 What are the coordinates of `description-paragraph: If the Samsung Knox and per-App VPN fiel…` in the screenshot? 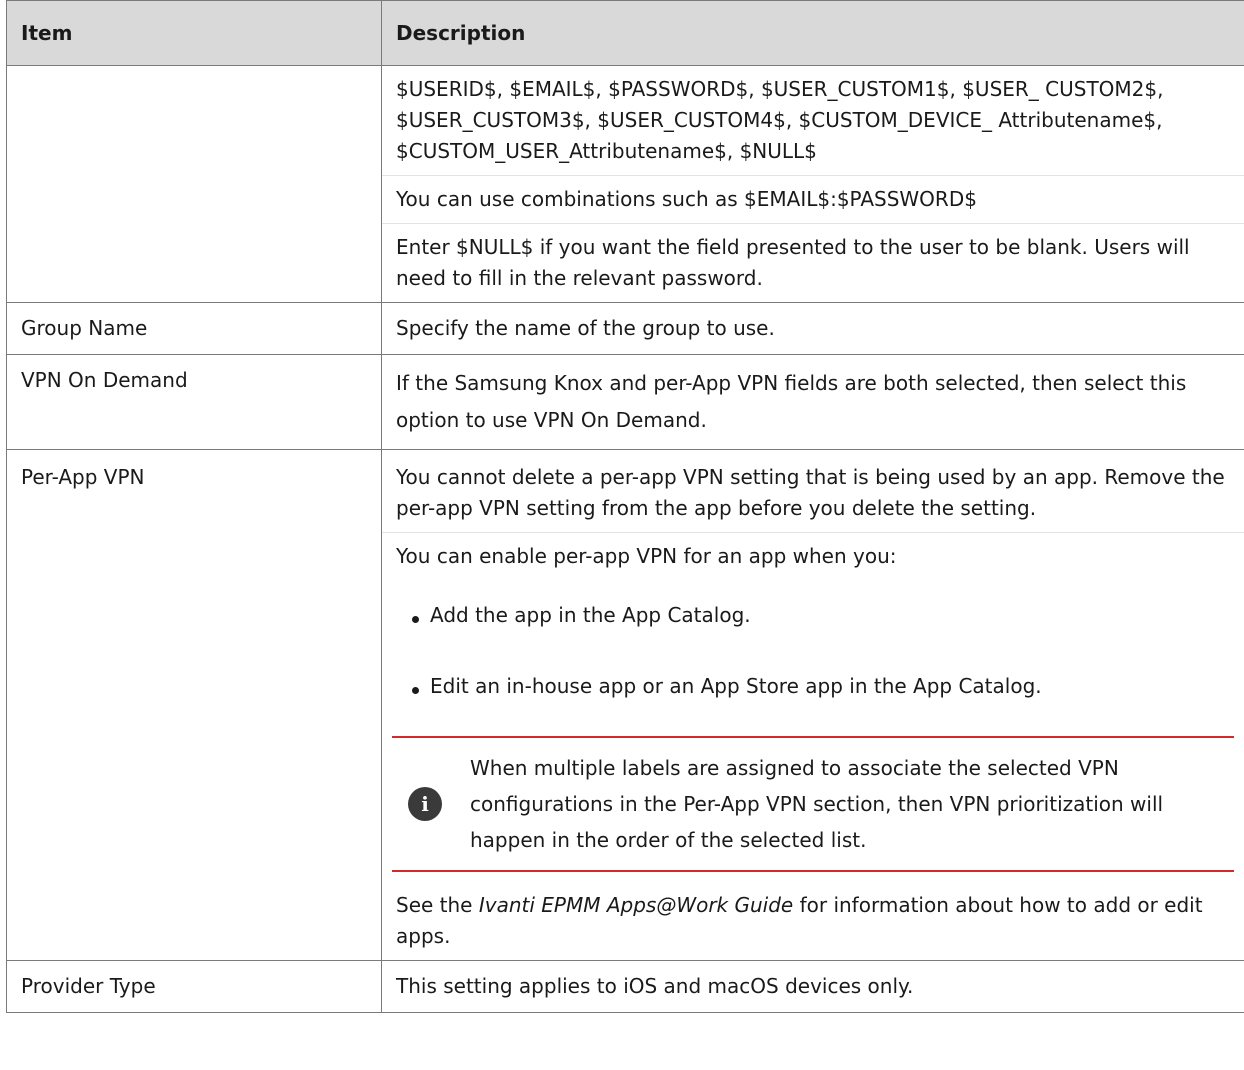 It's located at (791, 401).